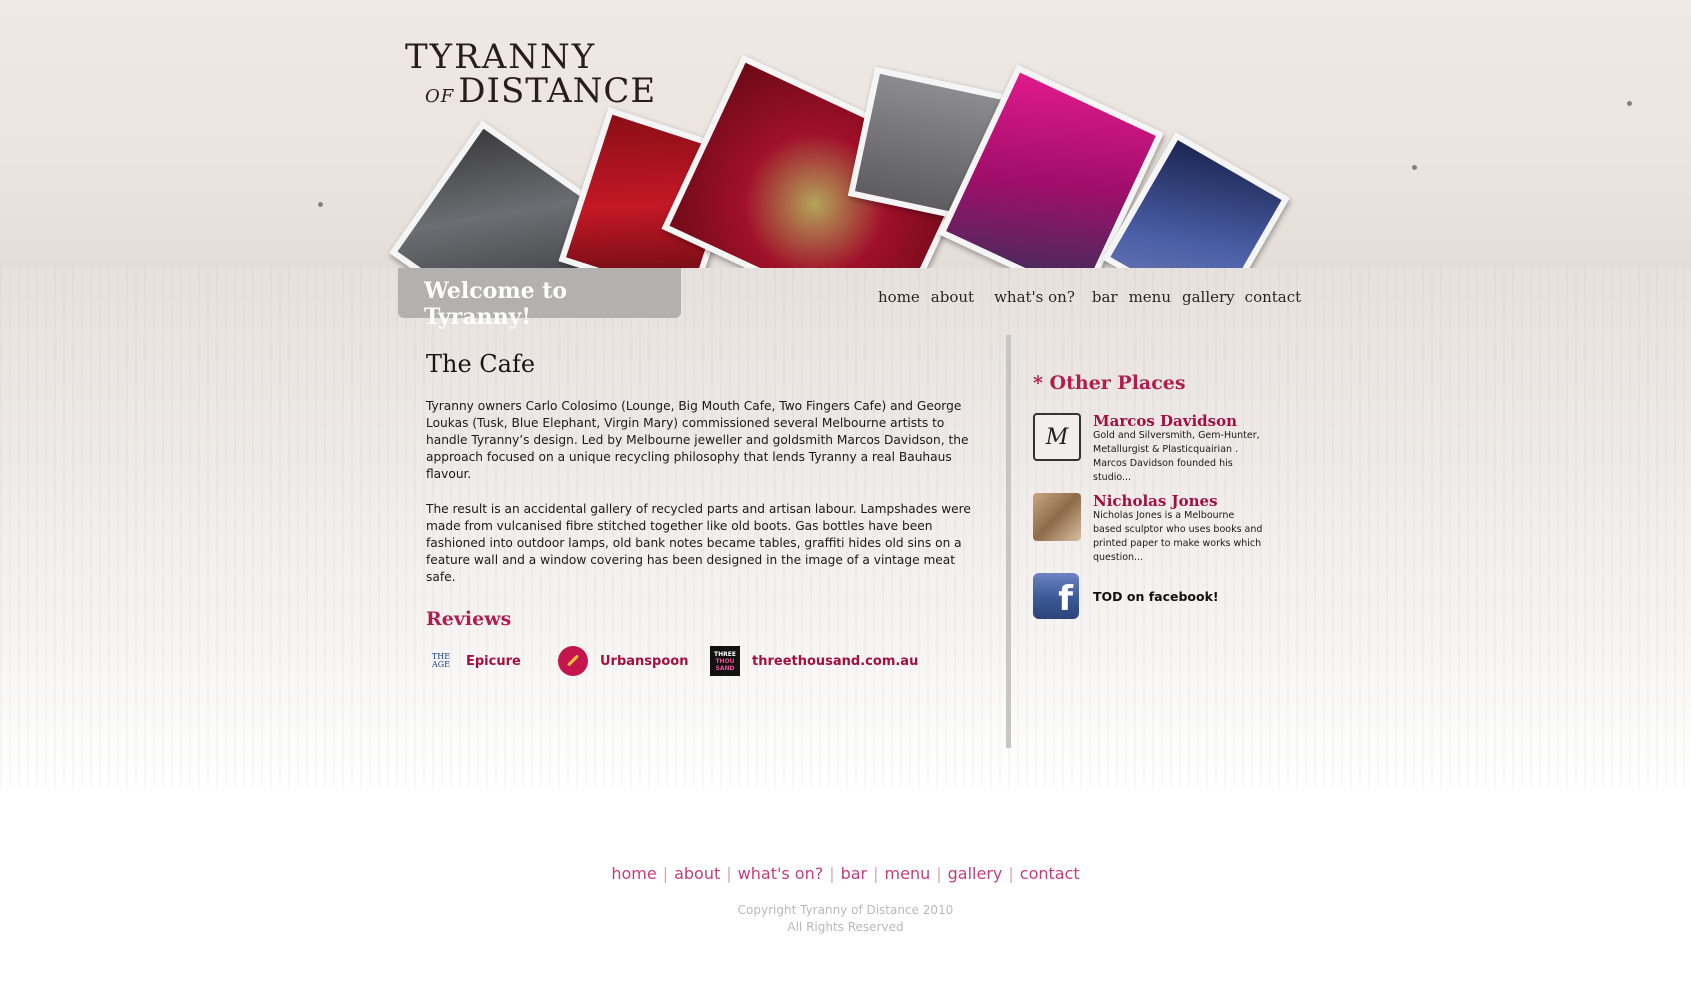 The height and width of the screenshot is (983, 1691). I want to click on column-divider, so click(1008, 541).